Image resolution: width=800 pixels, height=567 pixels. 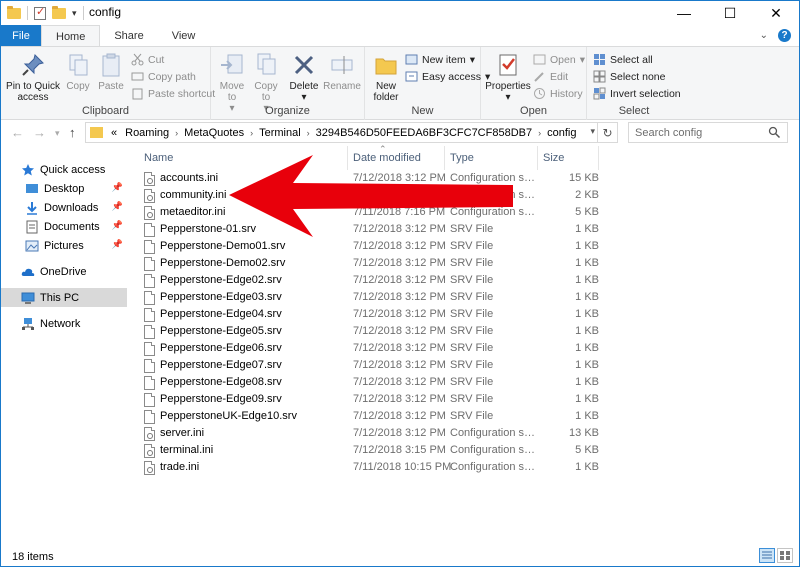 What do you see at coordinates (33, 557) in the screenshot?
I see `item-count: 18 items` at bounding box center [33, 557].